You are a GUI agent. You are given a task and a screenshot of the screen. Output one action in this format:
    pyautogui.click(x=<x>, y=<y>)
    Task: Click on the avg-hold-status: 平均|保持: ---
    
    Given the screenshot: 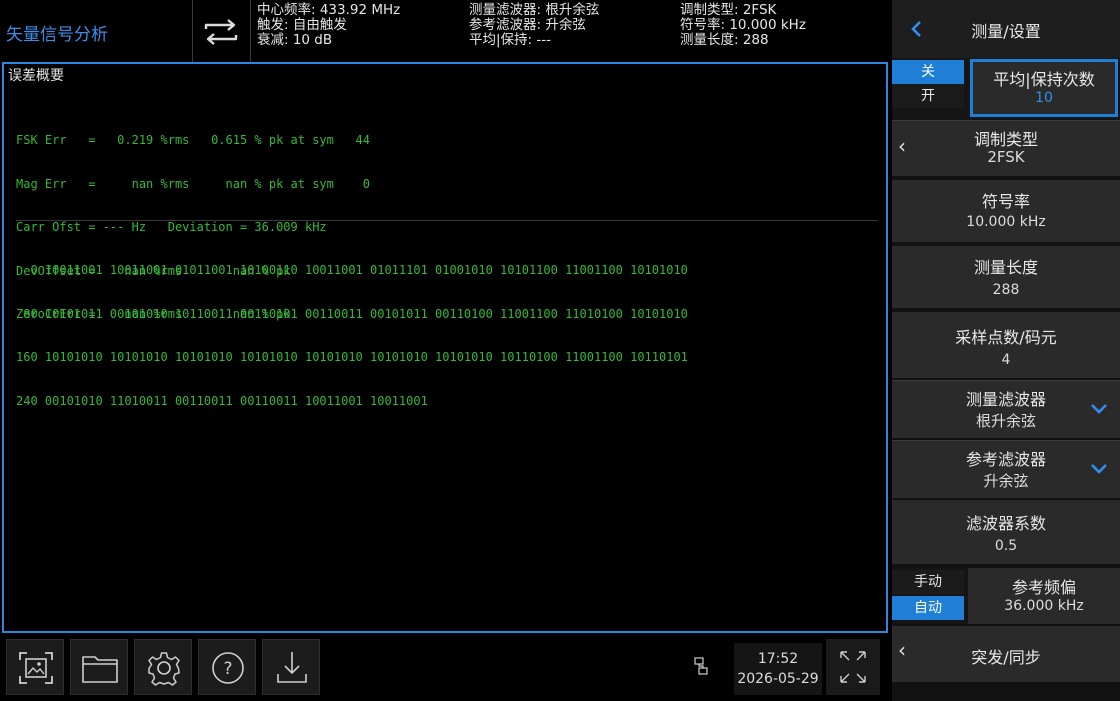 What is the action you would take?
    pyautogui.click(x=510, y=40)
    